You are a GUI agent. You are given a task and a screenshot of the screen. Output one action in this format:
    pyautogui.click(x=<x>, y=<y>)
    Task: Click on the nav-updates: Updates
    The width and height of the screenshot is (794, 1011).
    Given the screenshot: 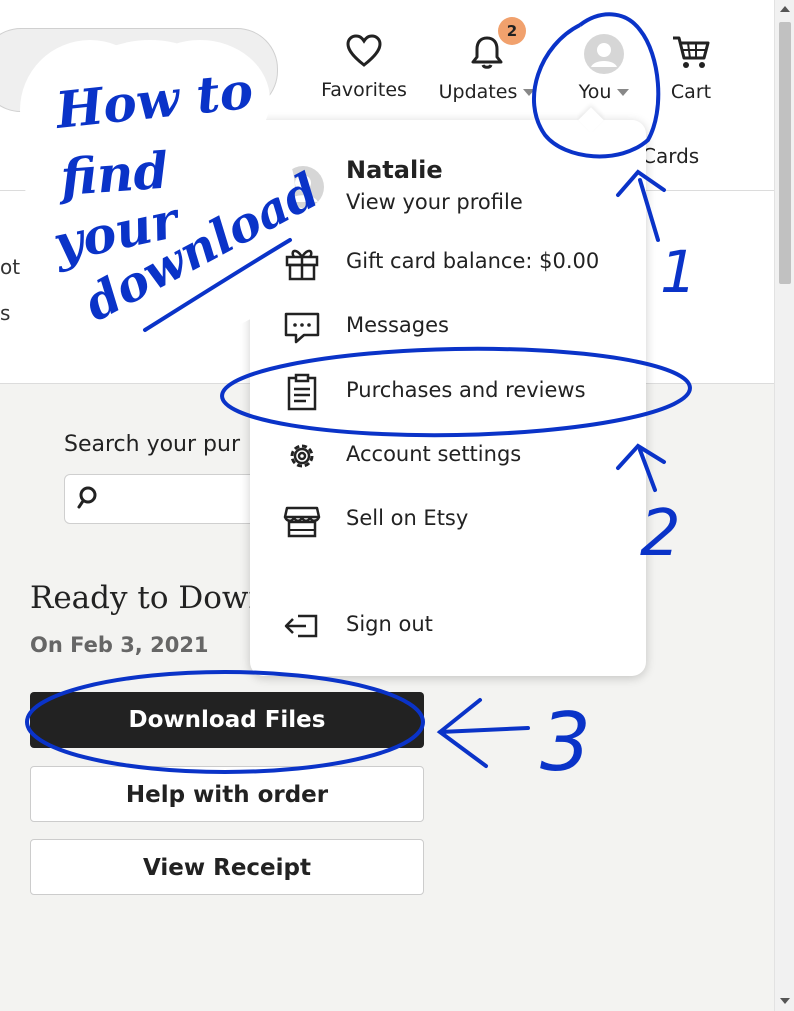 What is the action you would take?
    pyautogui.click(x=487, y=68)
    